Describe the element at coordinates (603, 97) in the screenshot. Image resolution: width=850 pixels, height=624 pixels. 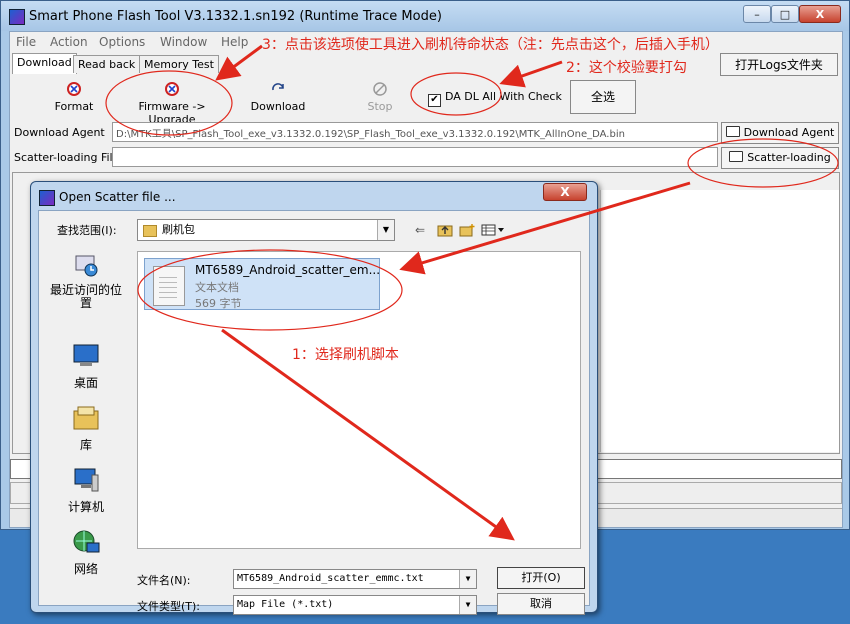
I see `select-all-button: 全选` at that location.